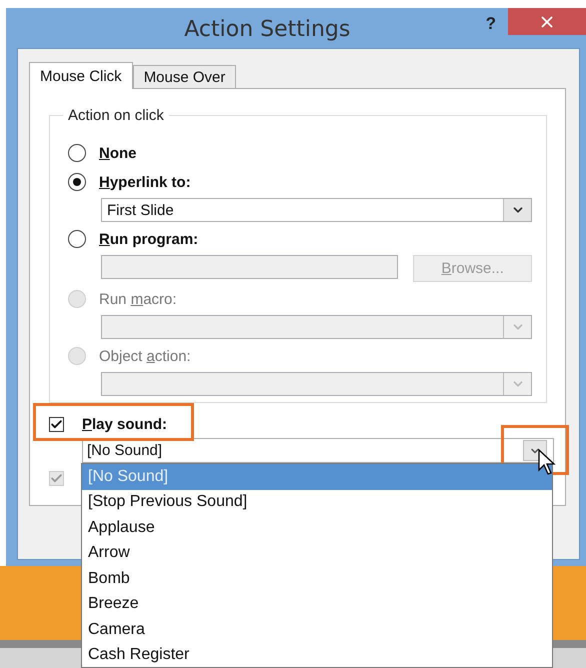 The image size is (586, 668). I want to click on sound-dropdown: [No Sound], so click(318, 450).